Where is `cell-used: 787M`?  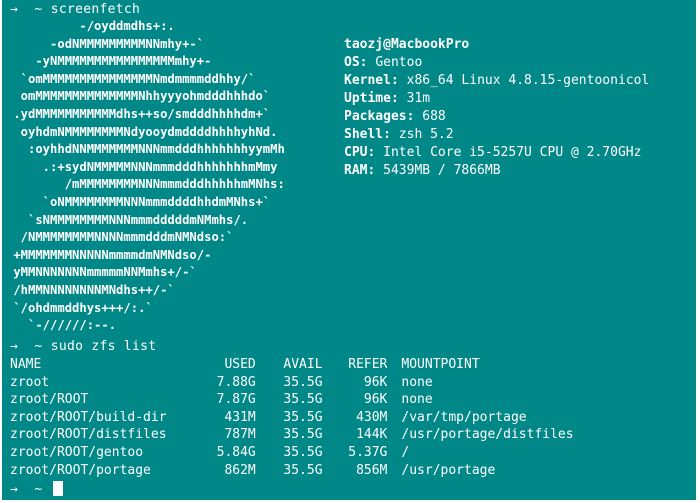 cell-used: 787M is located at coordinates (240, 435).